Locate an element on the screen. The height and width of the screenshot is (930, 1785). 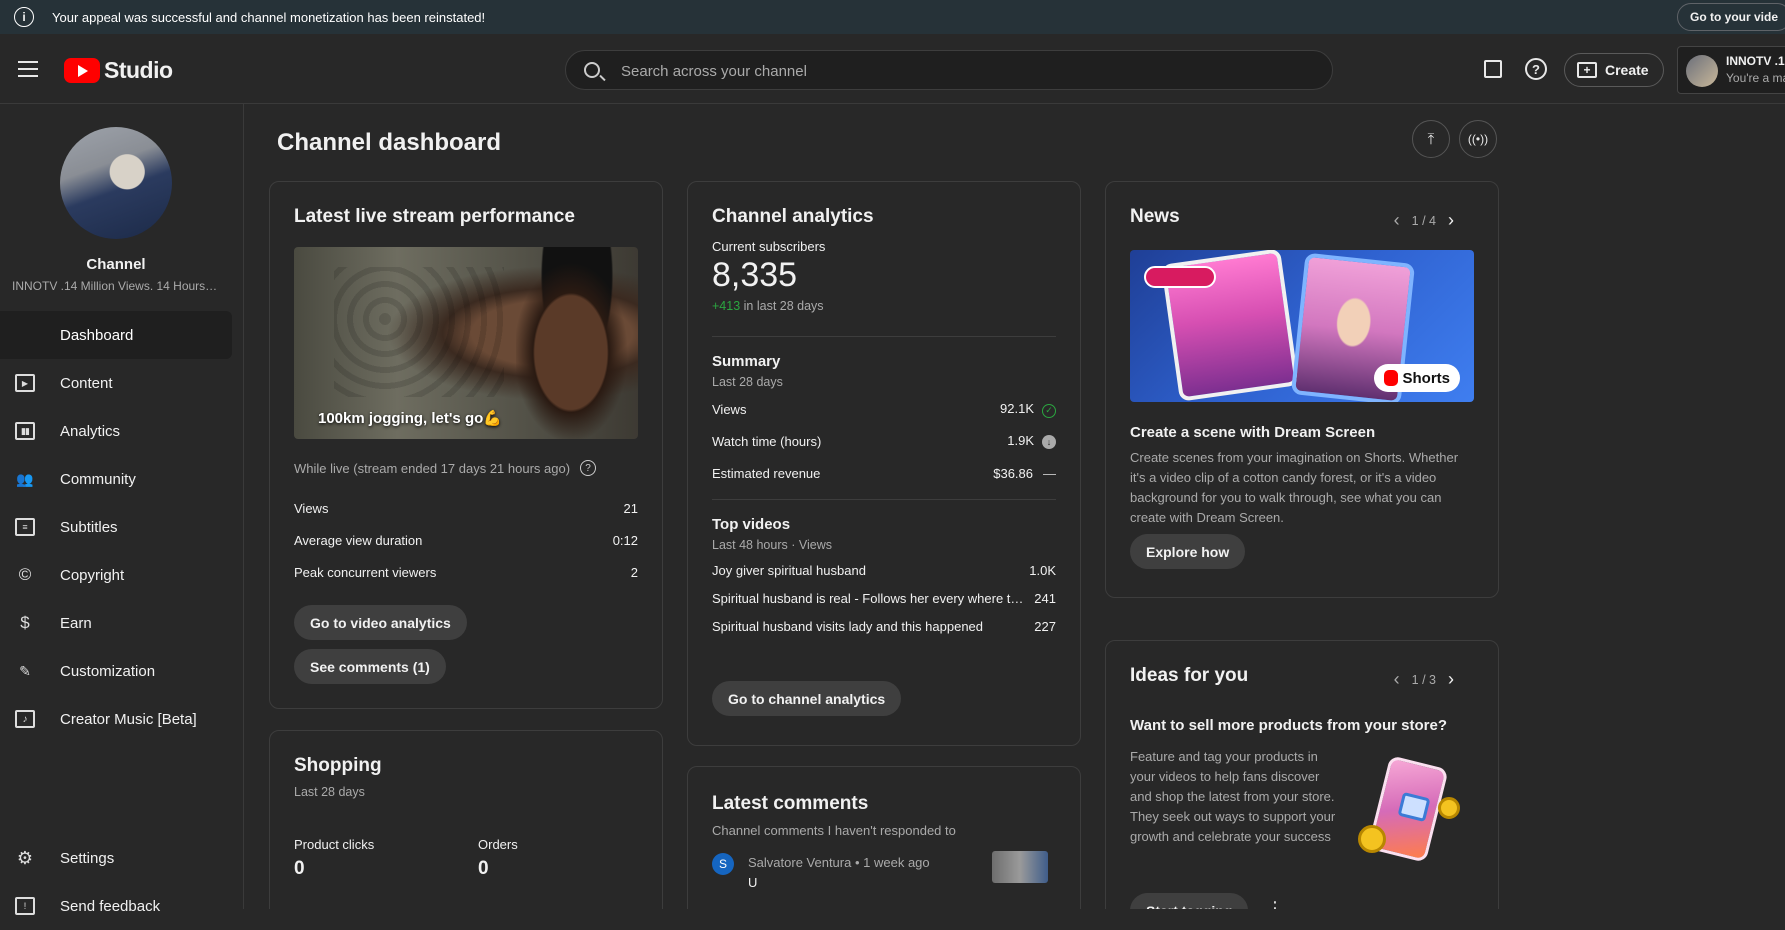
stat-label: Average view duration is located at coordinates (358, 540).